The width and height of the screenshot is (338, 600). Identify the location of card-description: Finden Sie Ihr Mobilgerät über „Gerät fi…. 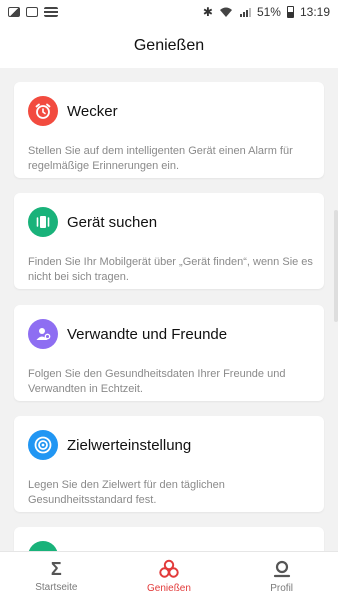
(170, 269).